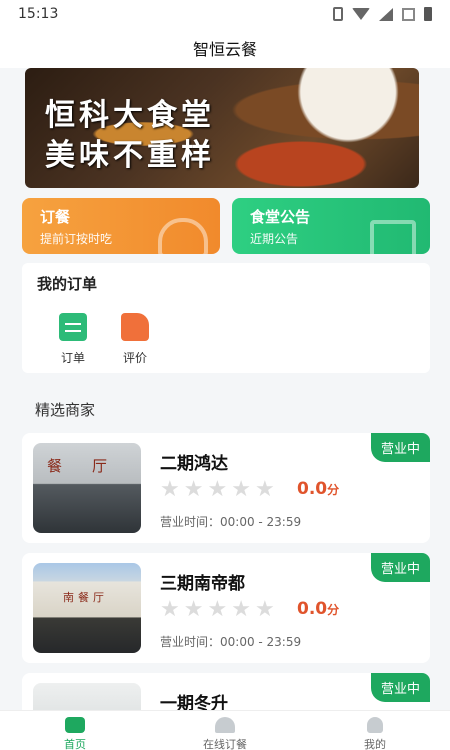 The width and height of the screenshot is (450, 750). Describe the element at coordinates (226, 318) in the screenshot. I see `my-orders-panel: 我的订单 订单 评价` at that location.